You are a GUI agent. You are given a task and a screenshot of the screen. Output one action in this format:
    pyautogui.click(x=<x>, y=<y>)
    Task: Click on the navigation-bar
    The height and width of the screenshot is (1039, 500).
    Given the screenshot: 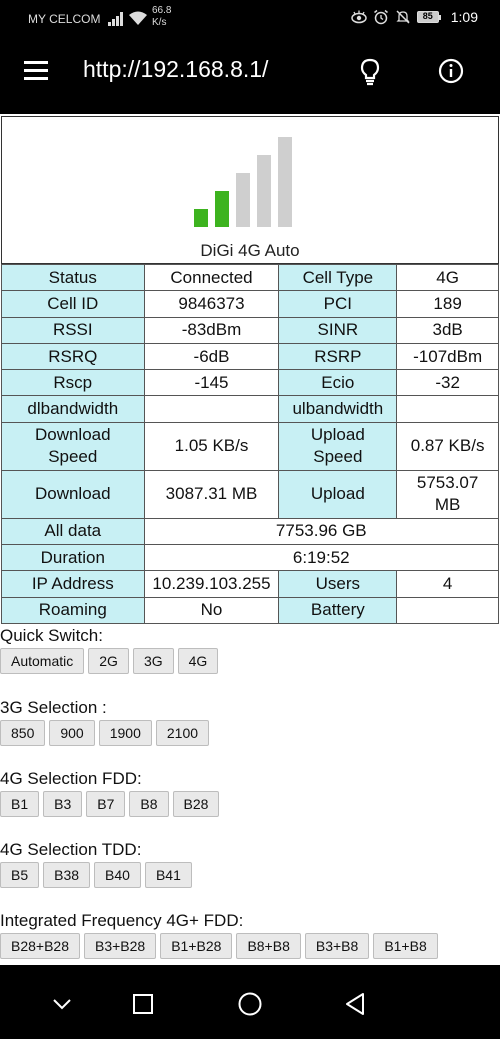 What is the action you would take?
    pyautogui.click(x=250, y=1002)
    